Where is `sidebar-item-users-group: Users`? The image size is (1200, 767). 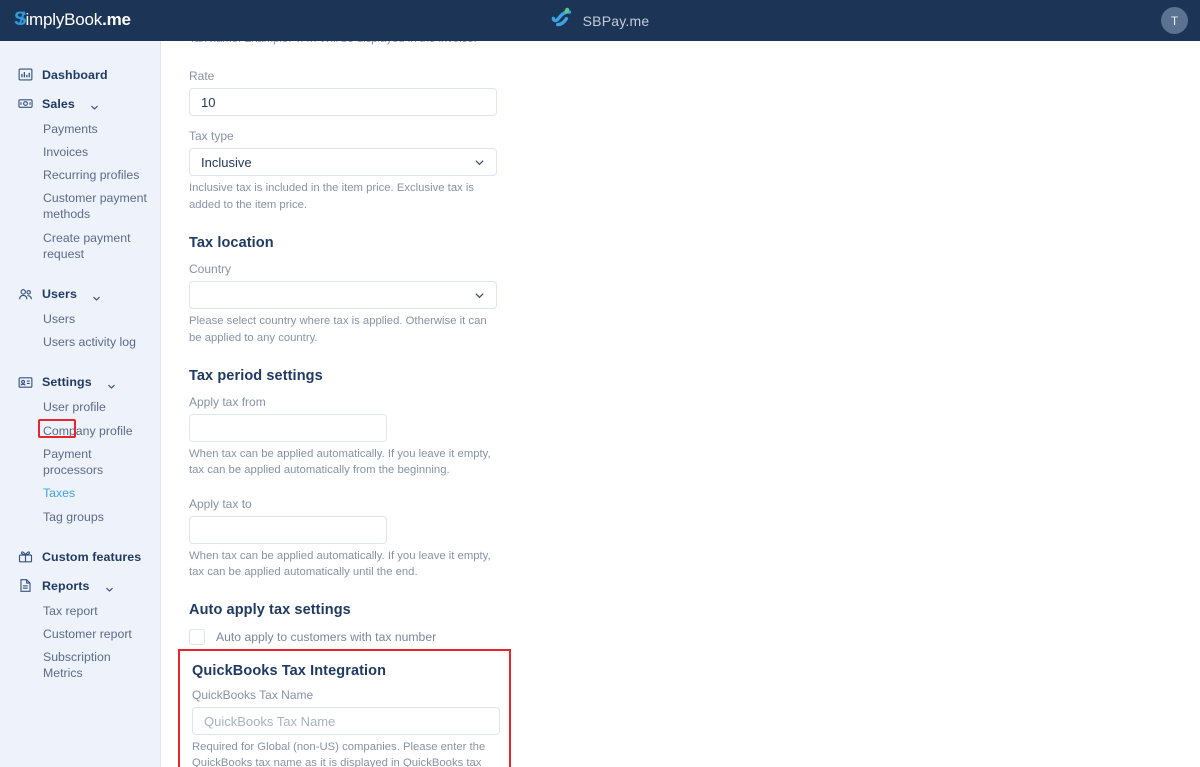
sidebar-item-users-group: Users is located at coordinates (80, 294).